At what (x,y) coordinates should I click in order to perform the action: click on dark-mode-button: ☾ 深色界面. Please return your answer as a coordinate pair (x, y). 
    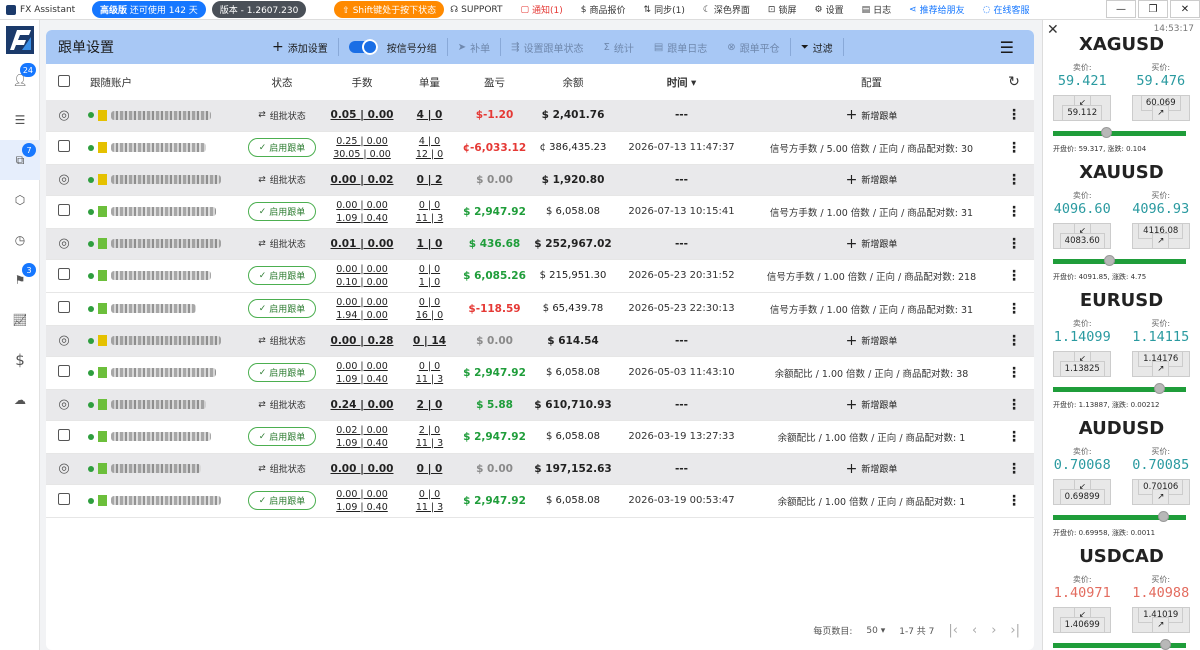
    Looking at the image, I should click on (726, 10).